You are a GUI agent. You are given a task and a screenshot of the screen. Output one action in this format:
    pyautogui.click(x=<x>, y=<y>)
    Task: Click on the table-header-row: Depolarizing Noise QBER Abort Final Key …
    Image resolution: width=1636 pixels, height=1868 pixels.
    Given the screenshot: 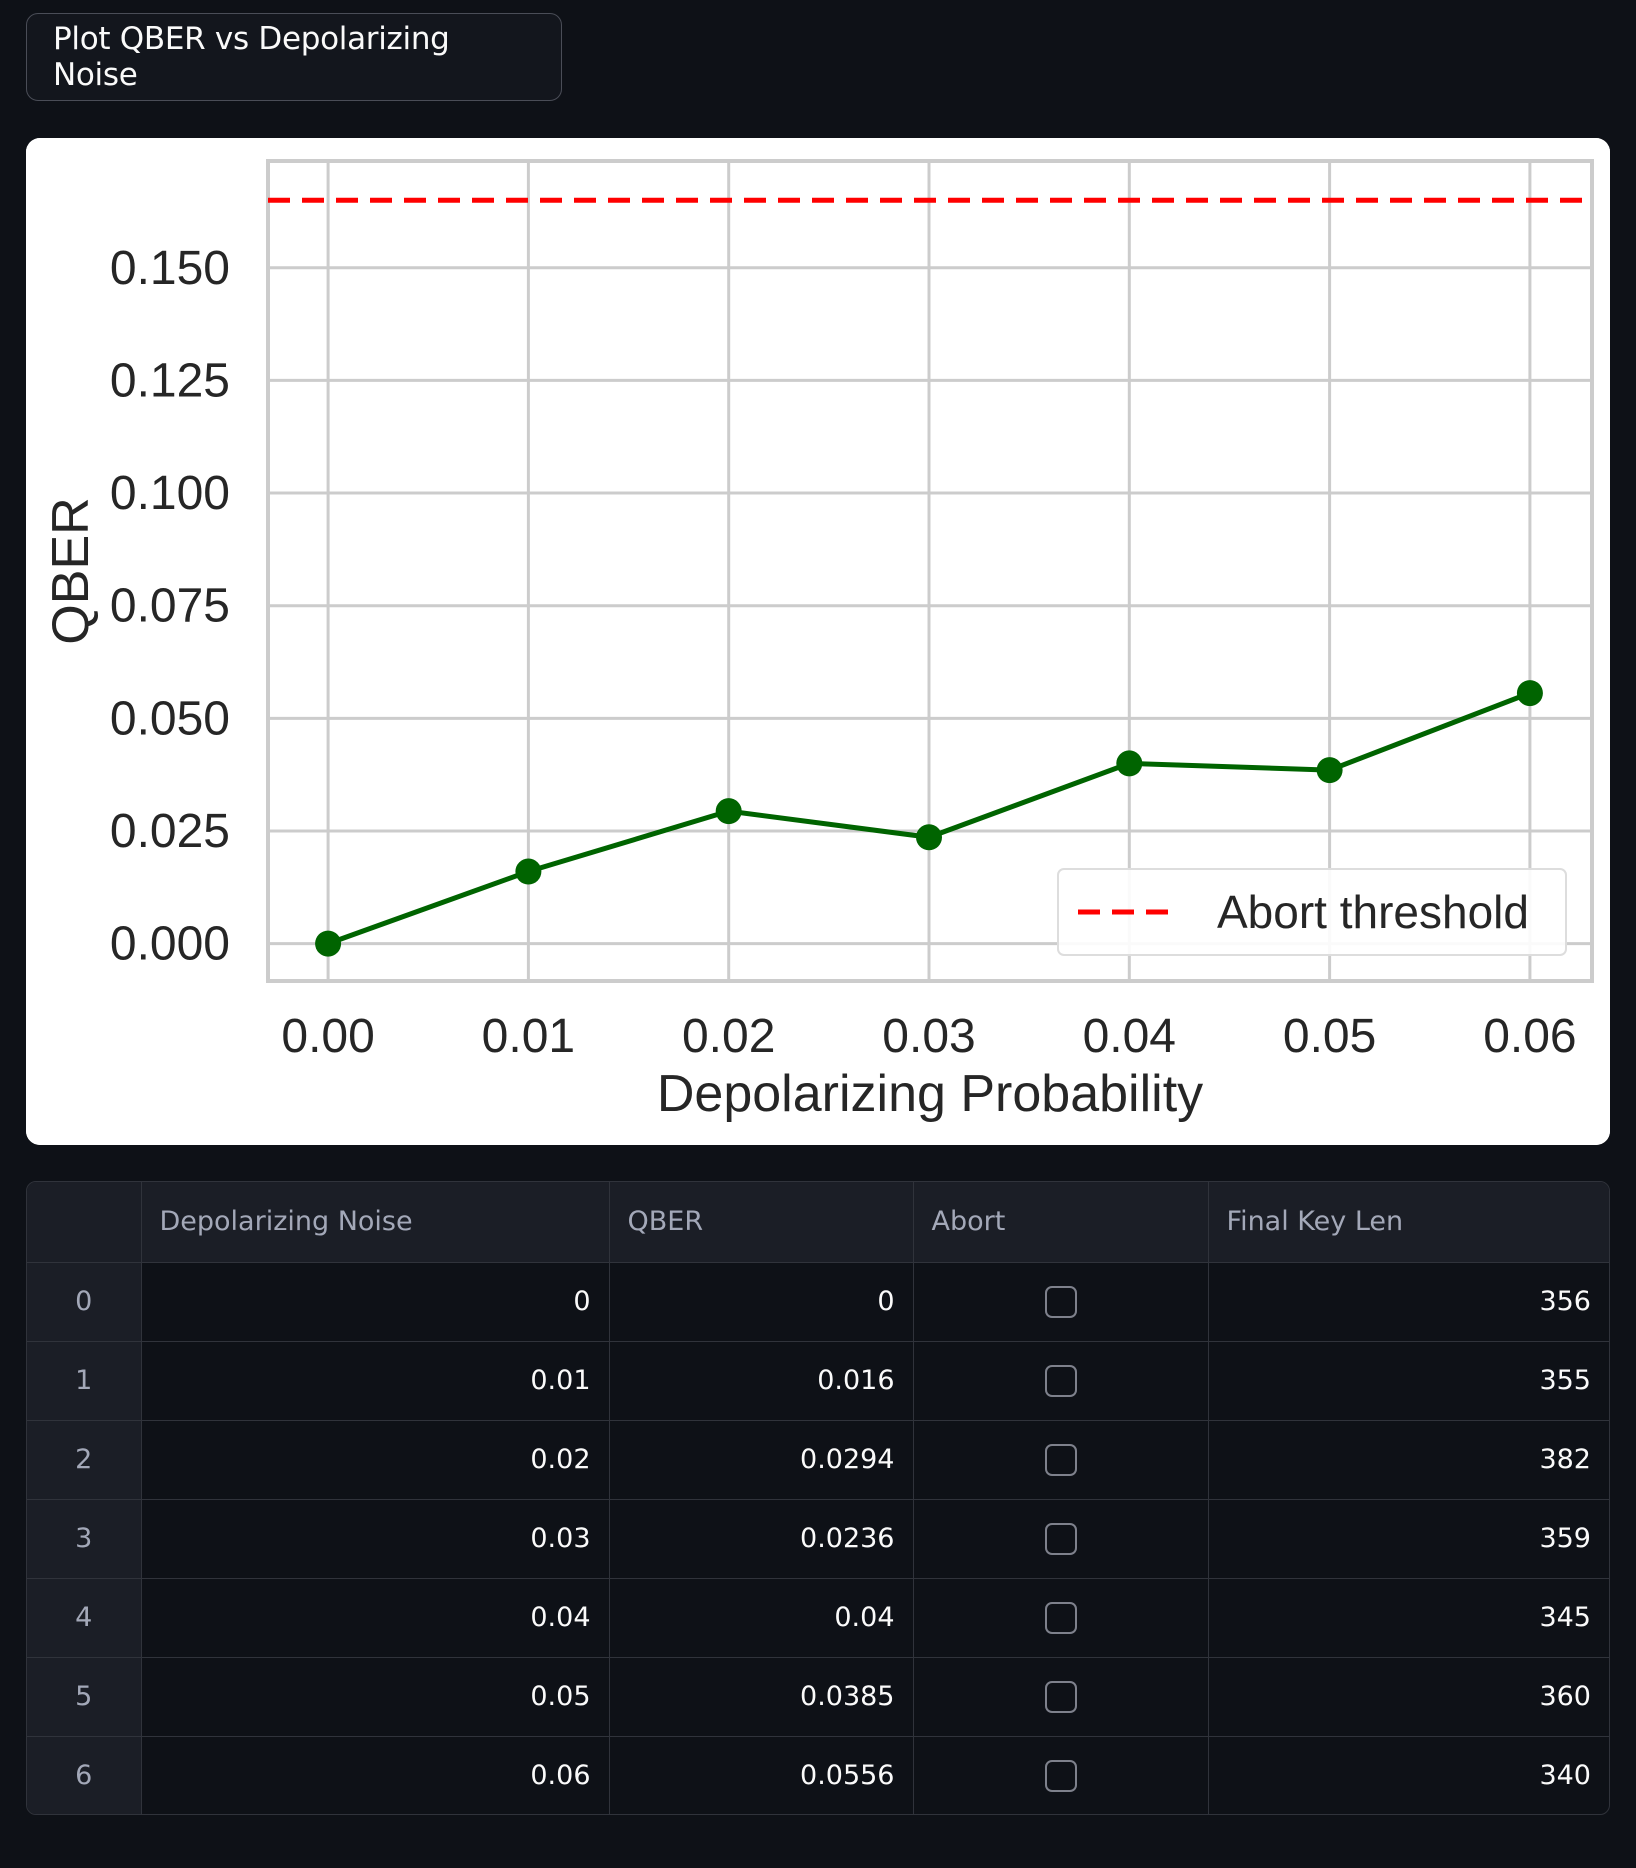 What is the action you would take?
    pyautogui.click(x=818, y=1222)
    